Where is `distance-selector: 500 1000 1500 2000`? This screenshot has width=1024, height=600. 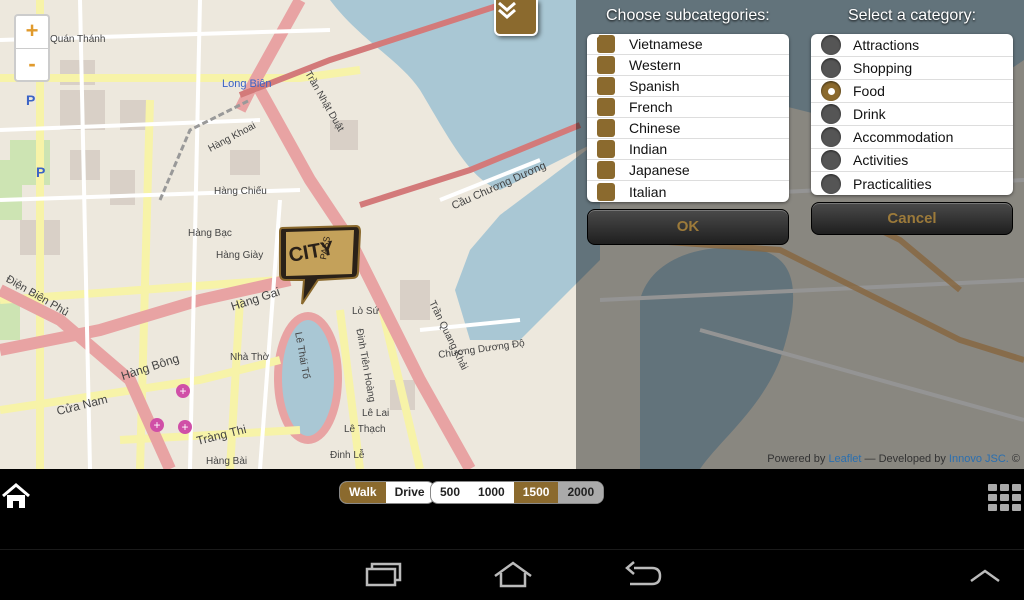 distance-selector: 500 1000 1500 2000 is located at coordinates (517, 492).